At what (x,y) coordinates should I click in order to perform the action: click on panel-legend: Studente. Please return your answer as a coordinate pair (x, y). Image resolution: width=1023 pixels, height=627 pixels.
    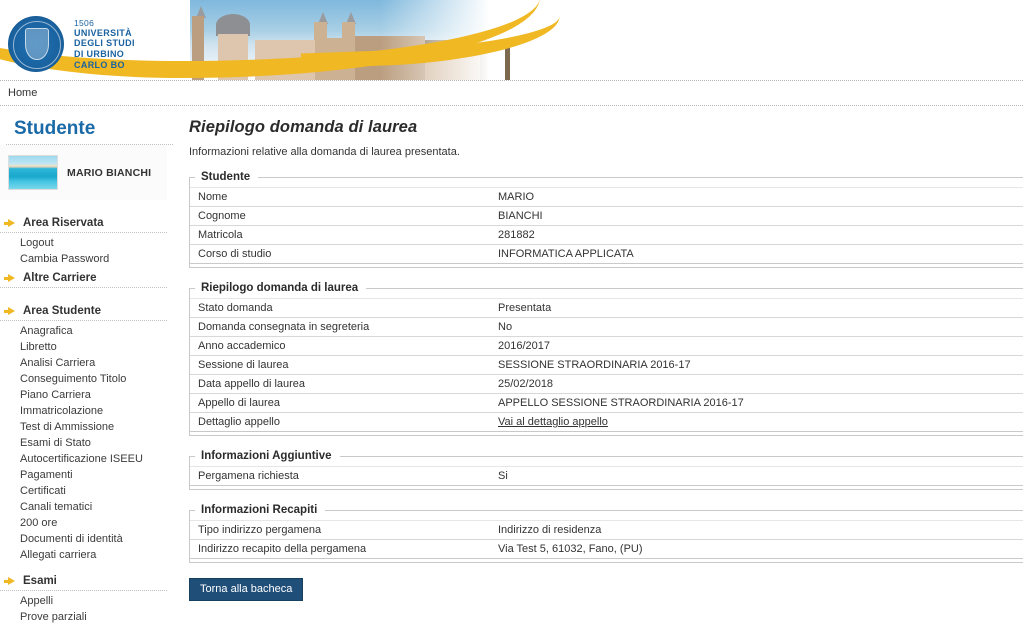
    Looking at the image, I should click on (226, 177).